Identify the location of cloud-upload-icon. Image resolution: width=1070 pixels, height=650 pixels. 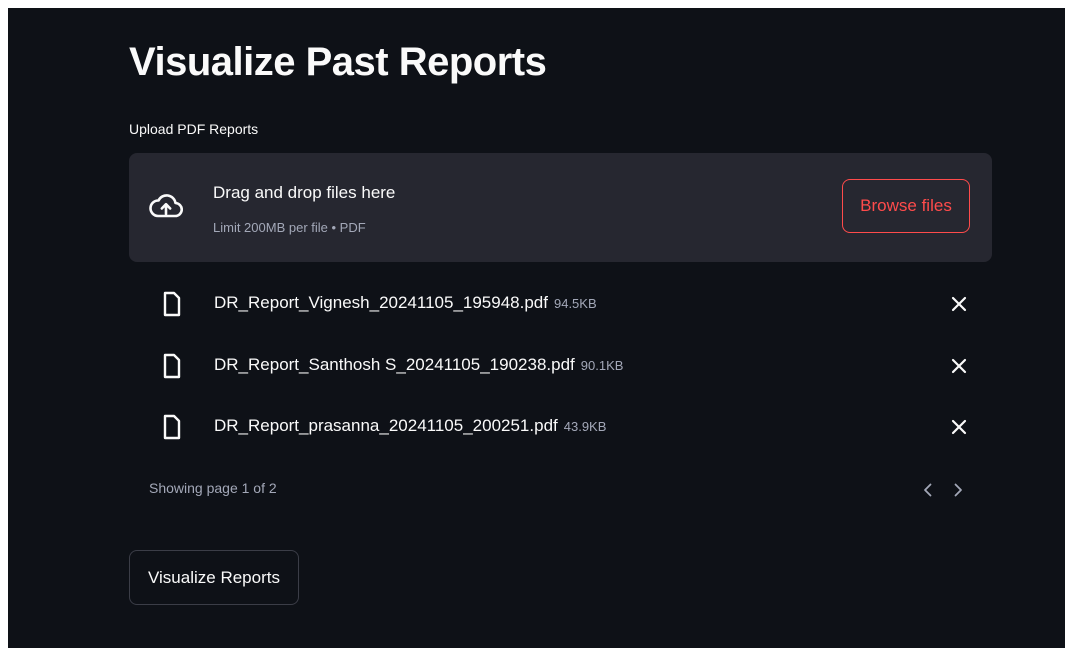
(166, 206).